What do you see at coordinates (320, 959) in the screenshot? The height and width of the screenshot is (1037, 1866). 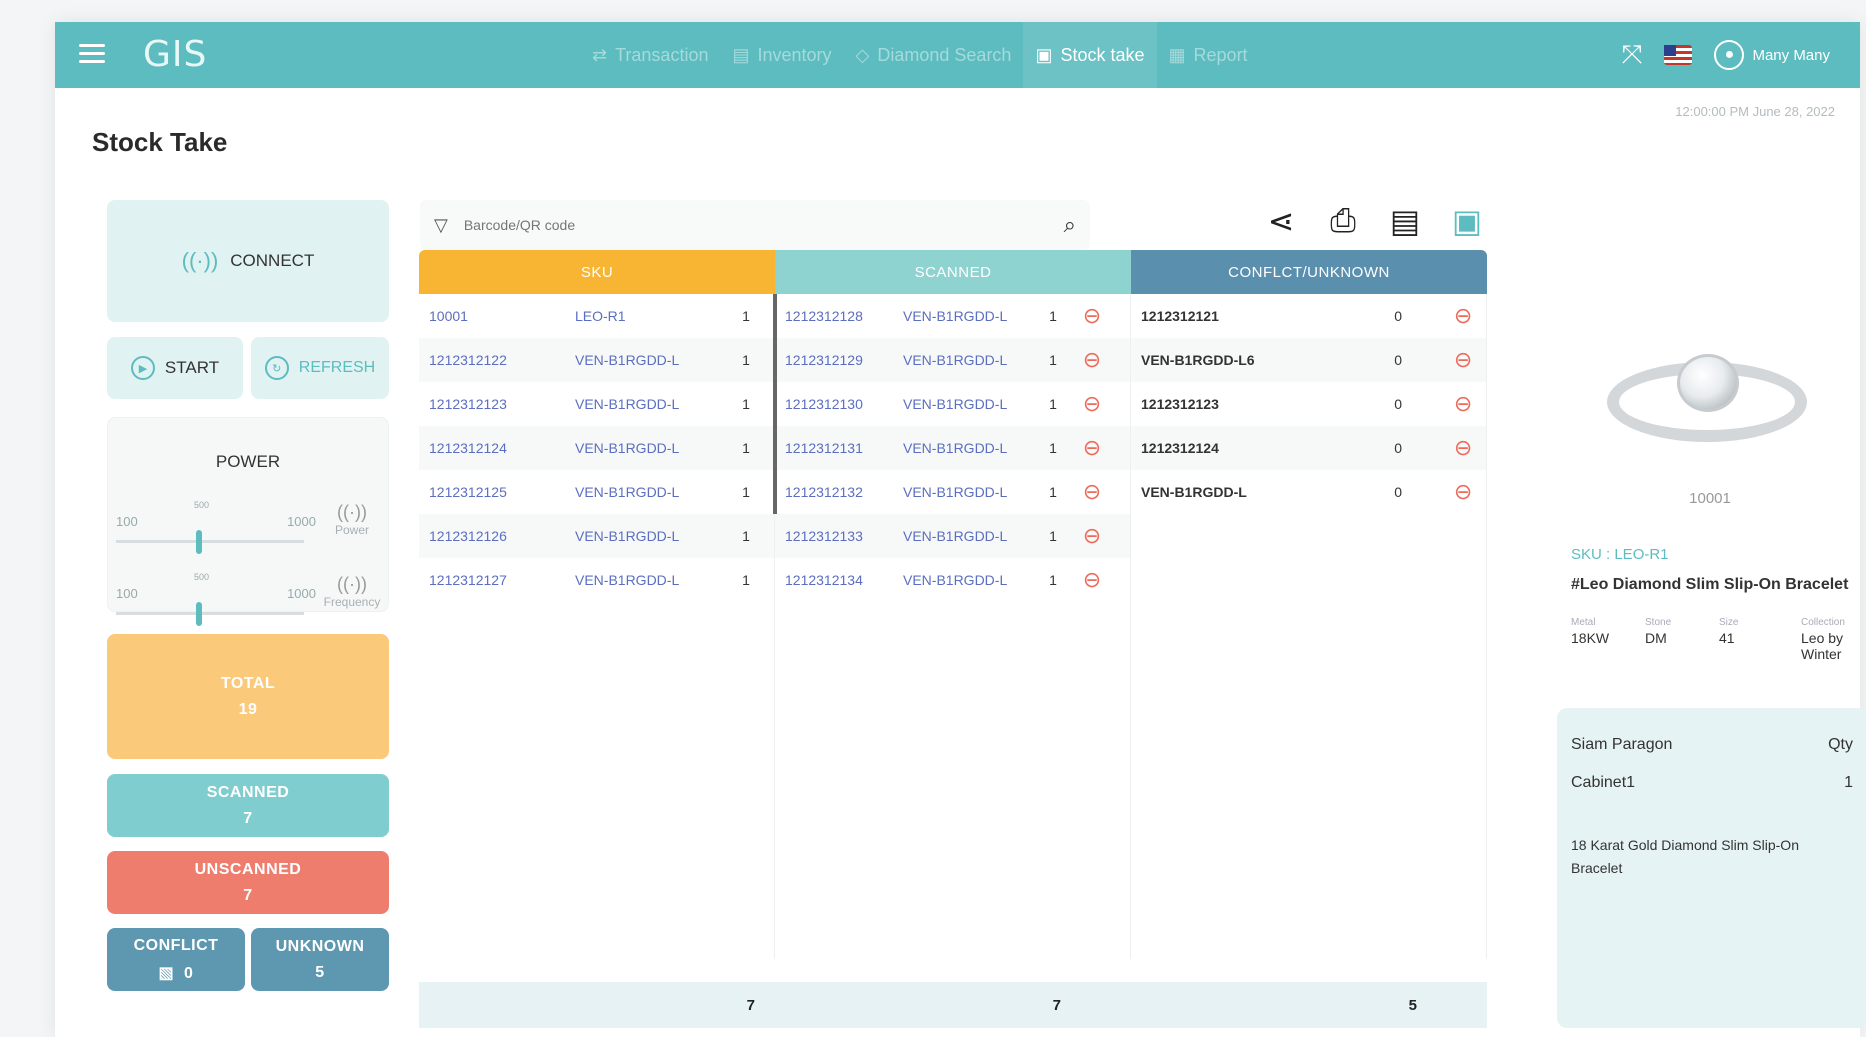 I see `unknown-card: UNKNOWN 5` at bounding box center [320, 959].